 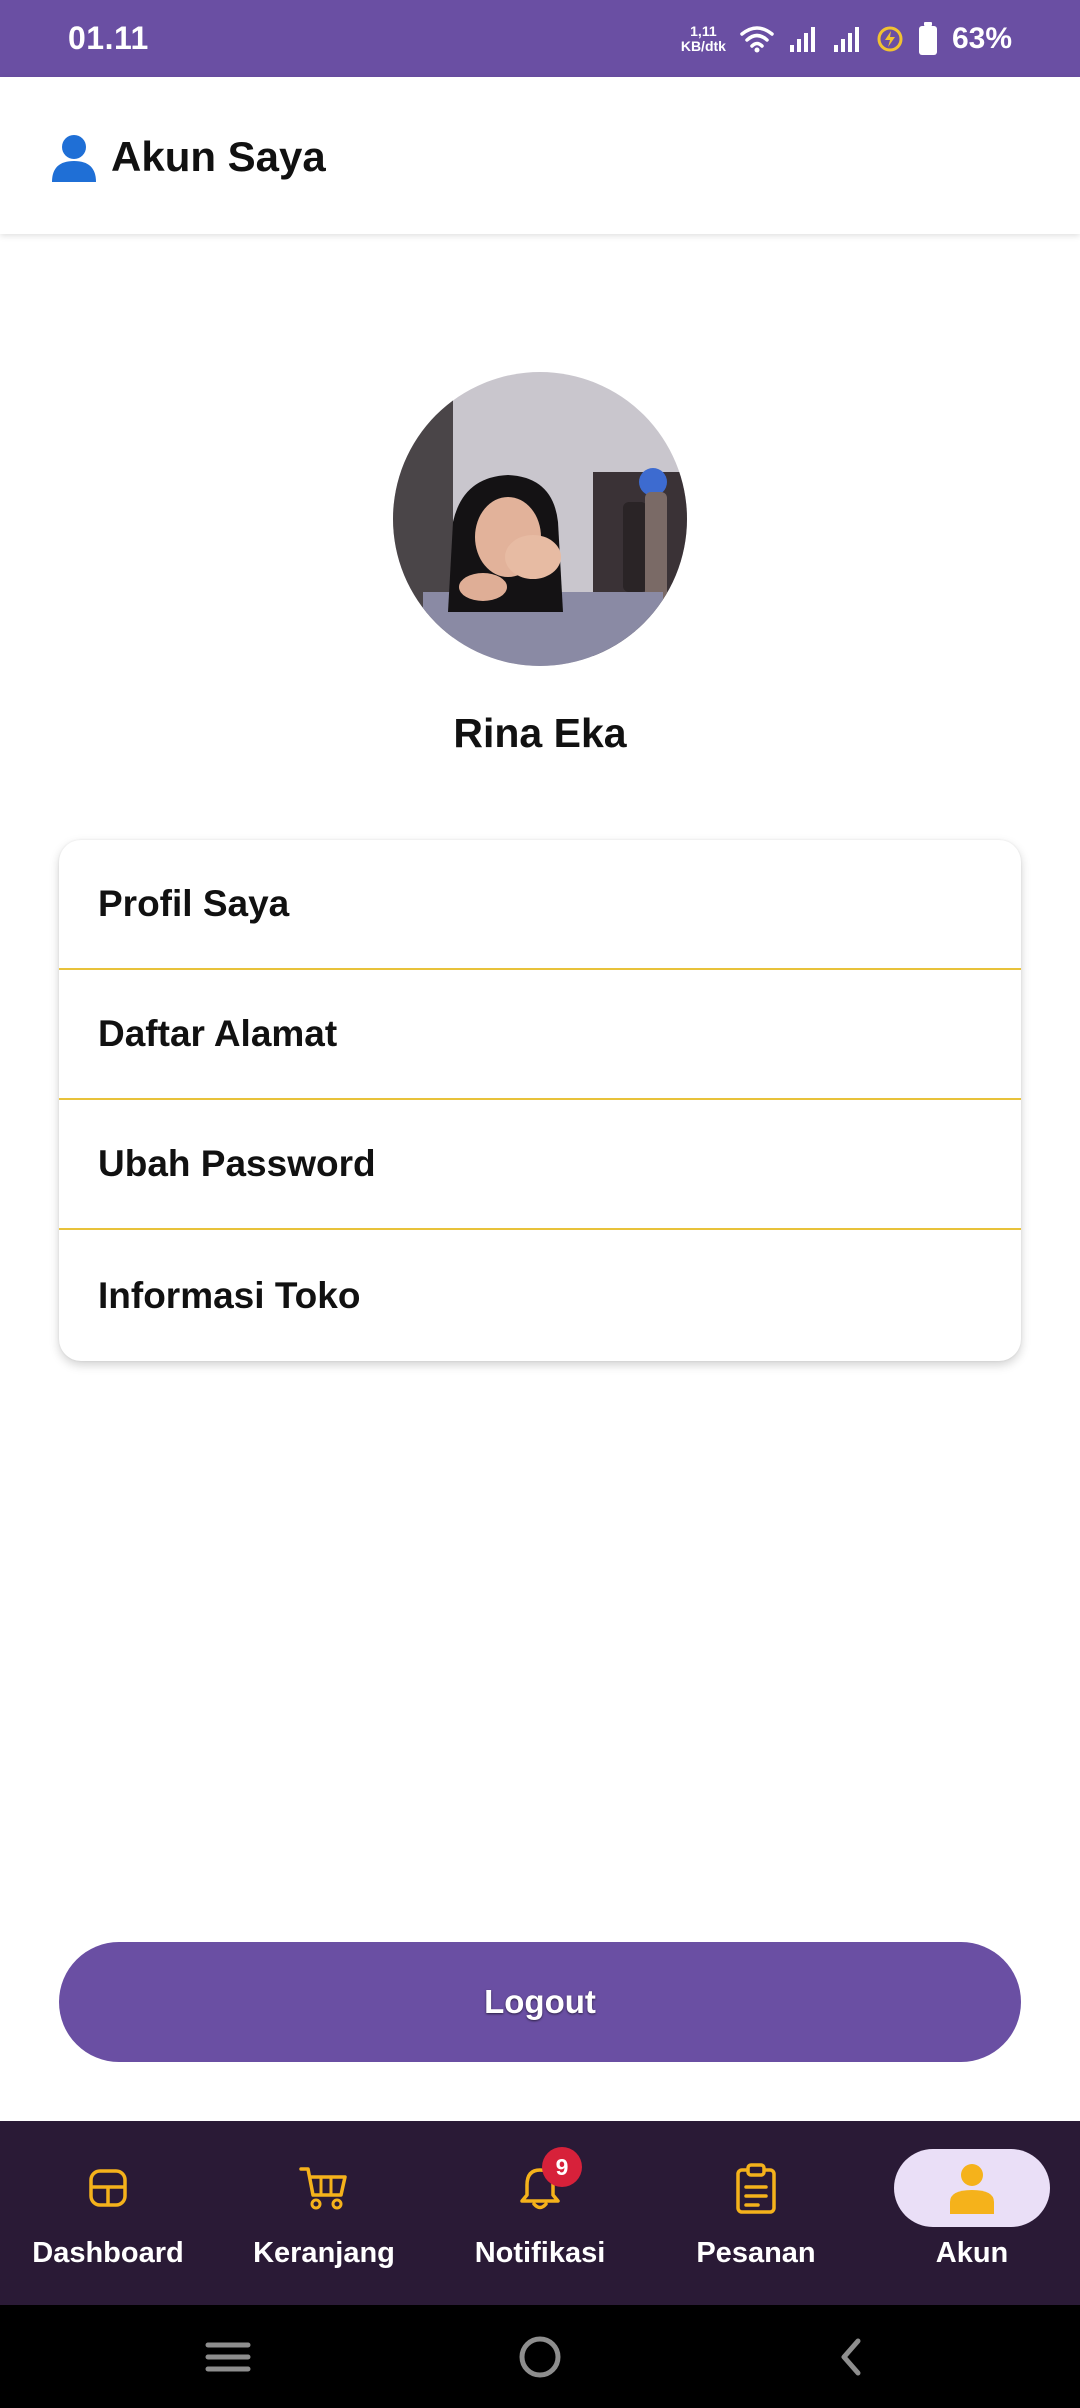 I want to click on nav-label: Akun, so click(x=972, y=2253).